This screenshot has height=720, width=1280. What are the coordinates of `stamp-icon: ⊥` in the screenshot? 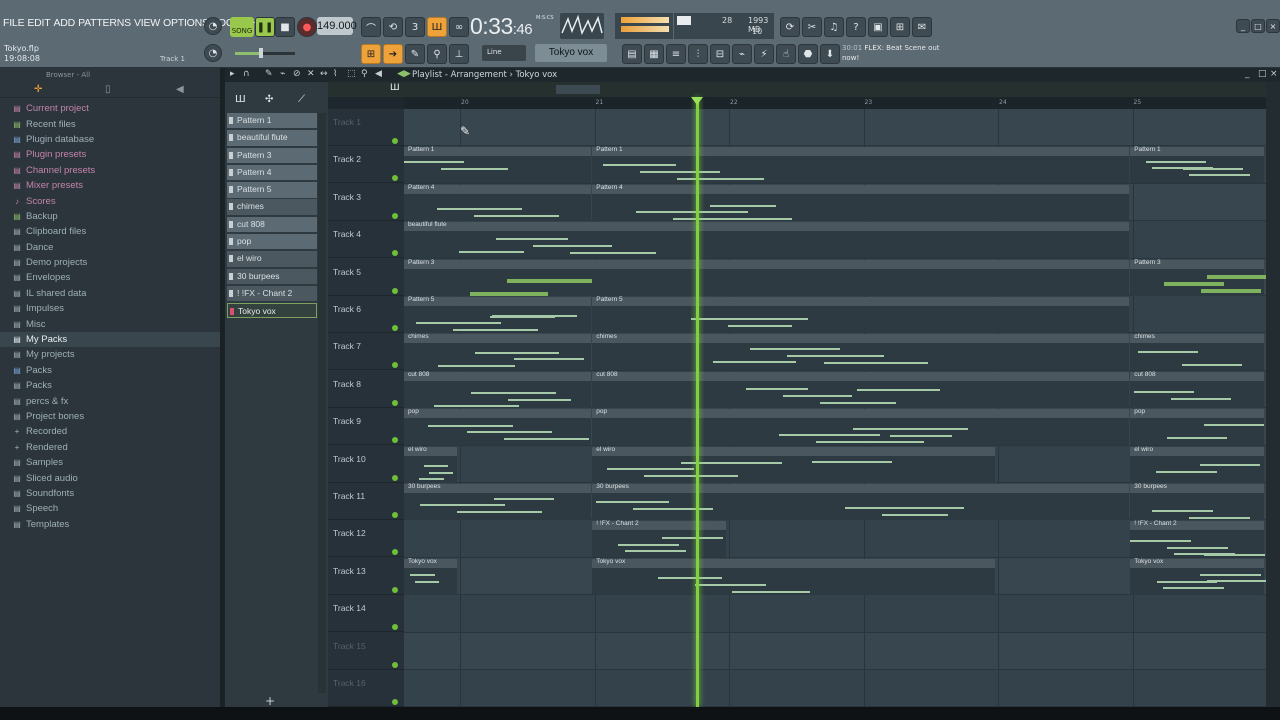 It's located at (459, 54).